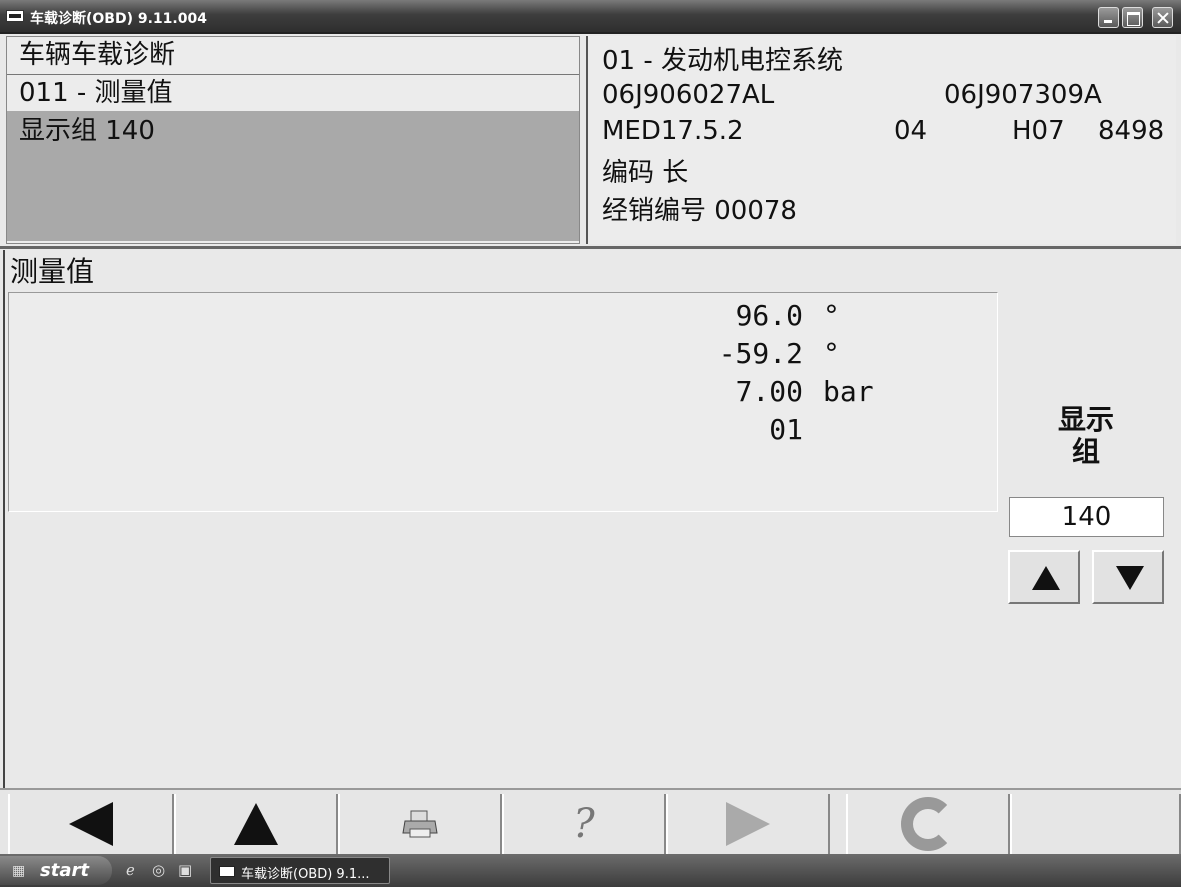  Describe the element at coordinates (911, 131) in the screenshot. I see `ecu-number: 04` at that location.